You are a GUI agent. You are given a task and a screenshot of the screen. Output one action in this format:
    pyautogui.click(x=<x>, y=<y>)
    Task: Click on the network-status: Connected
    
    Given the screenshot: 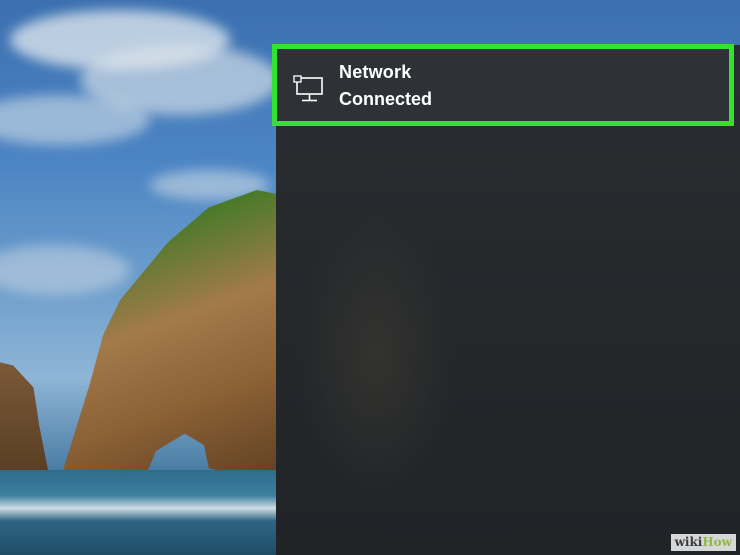 What is the action you would take?
    pyautogui.click(x=386, y=99)
    